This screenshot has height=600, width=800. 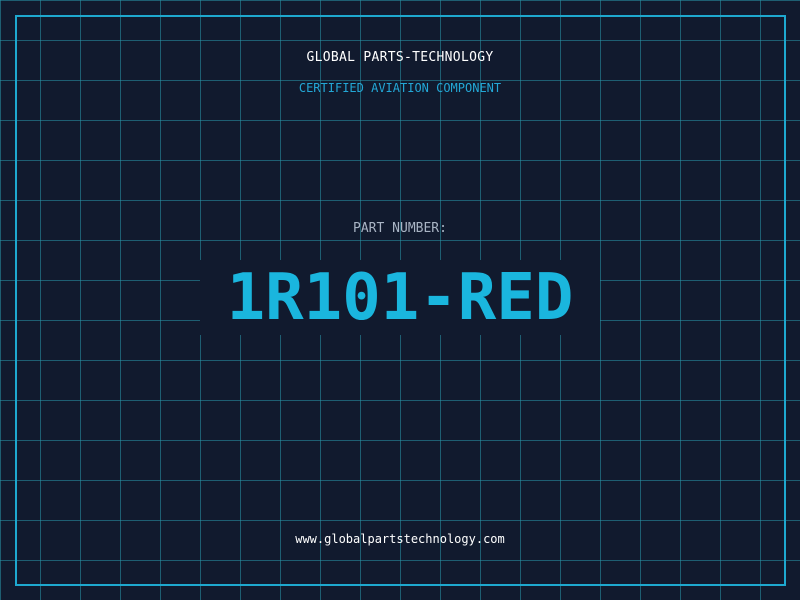 I want to click on website-url: www.globalpartstechnology.com, so click(x=400, y=539).